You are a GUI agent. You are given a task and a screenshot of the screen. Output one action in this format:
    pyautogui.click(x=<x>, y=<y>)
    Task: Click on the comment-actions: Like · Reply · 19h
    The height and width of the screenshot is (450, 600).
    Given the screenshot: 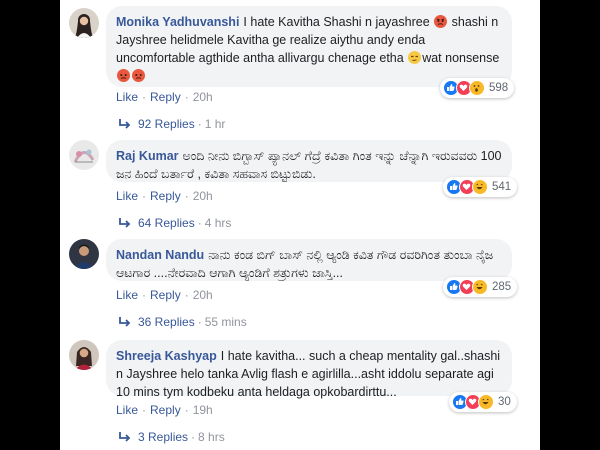 What is the action you would take?
    pyautogui.click(x=164, y=410)
    